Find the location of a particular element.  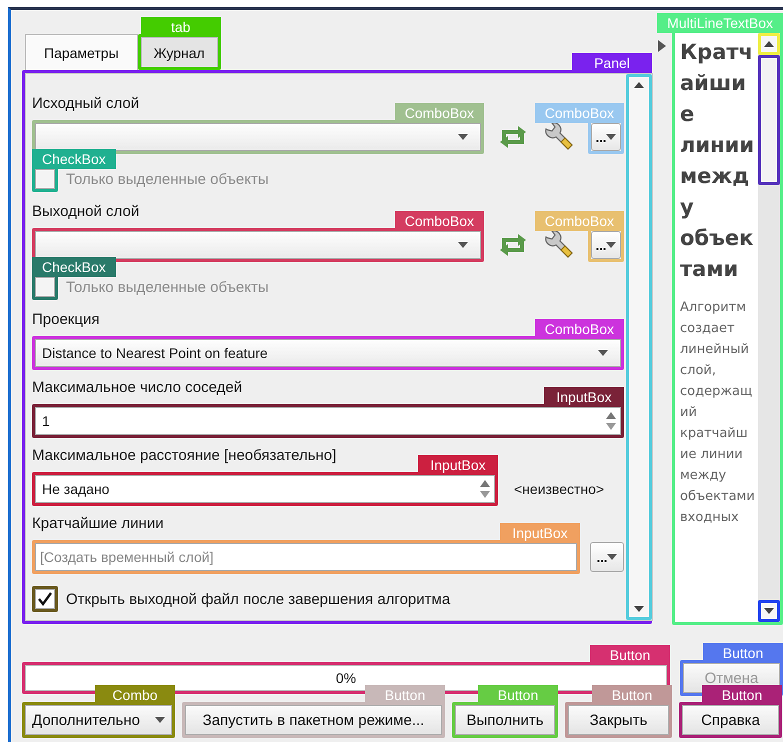

annotation-label: Combo is located at coordinates (135, 695).